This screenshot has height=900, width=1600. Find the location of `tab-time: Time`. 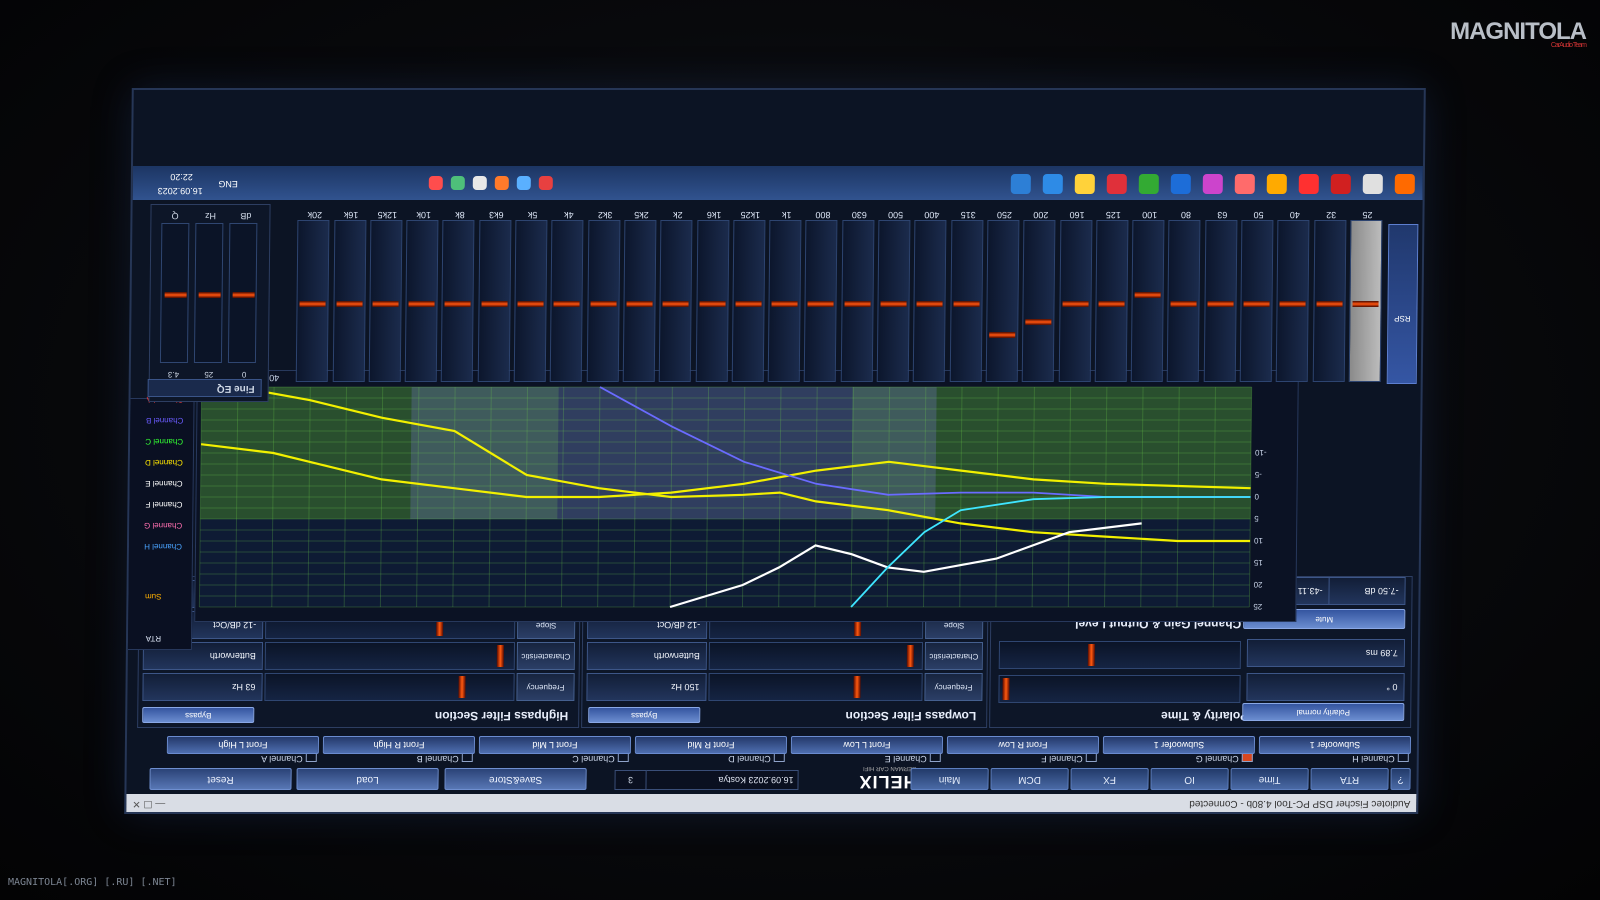

tab-time: Time is located at coordinates (1269, 779).